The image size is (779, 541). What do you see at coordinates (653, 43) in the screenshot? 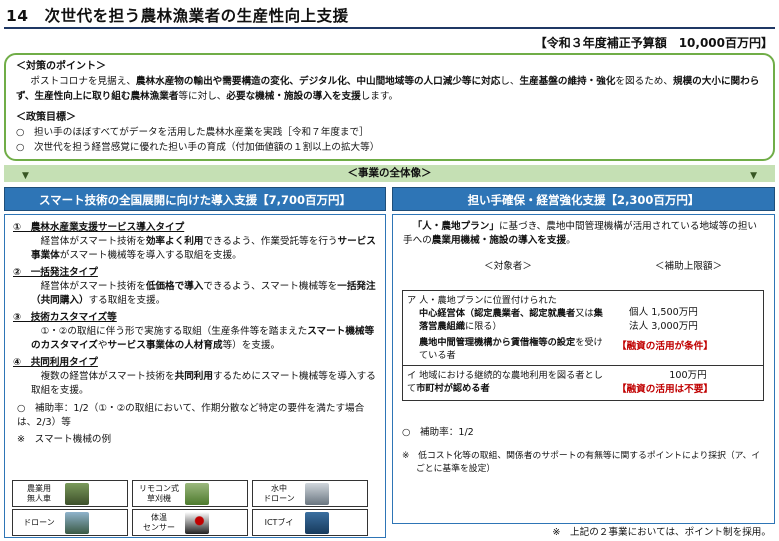
I see `budget-amount: 【令和３年度補正予算額 10,000百万円】` at bounding box center [653, 43].